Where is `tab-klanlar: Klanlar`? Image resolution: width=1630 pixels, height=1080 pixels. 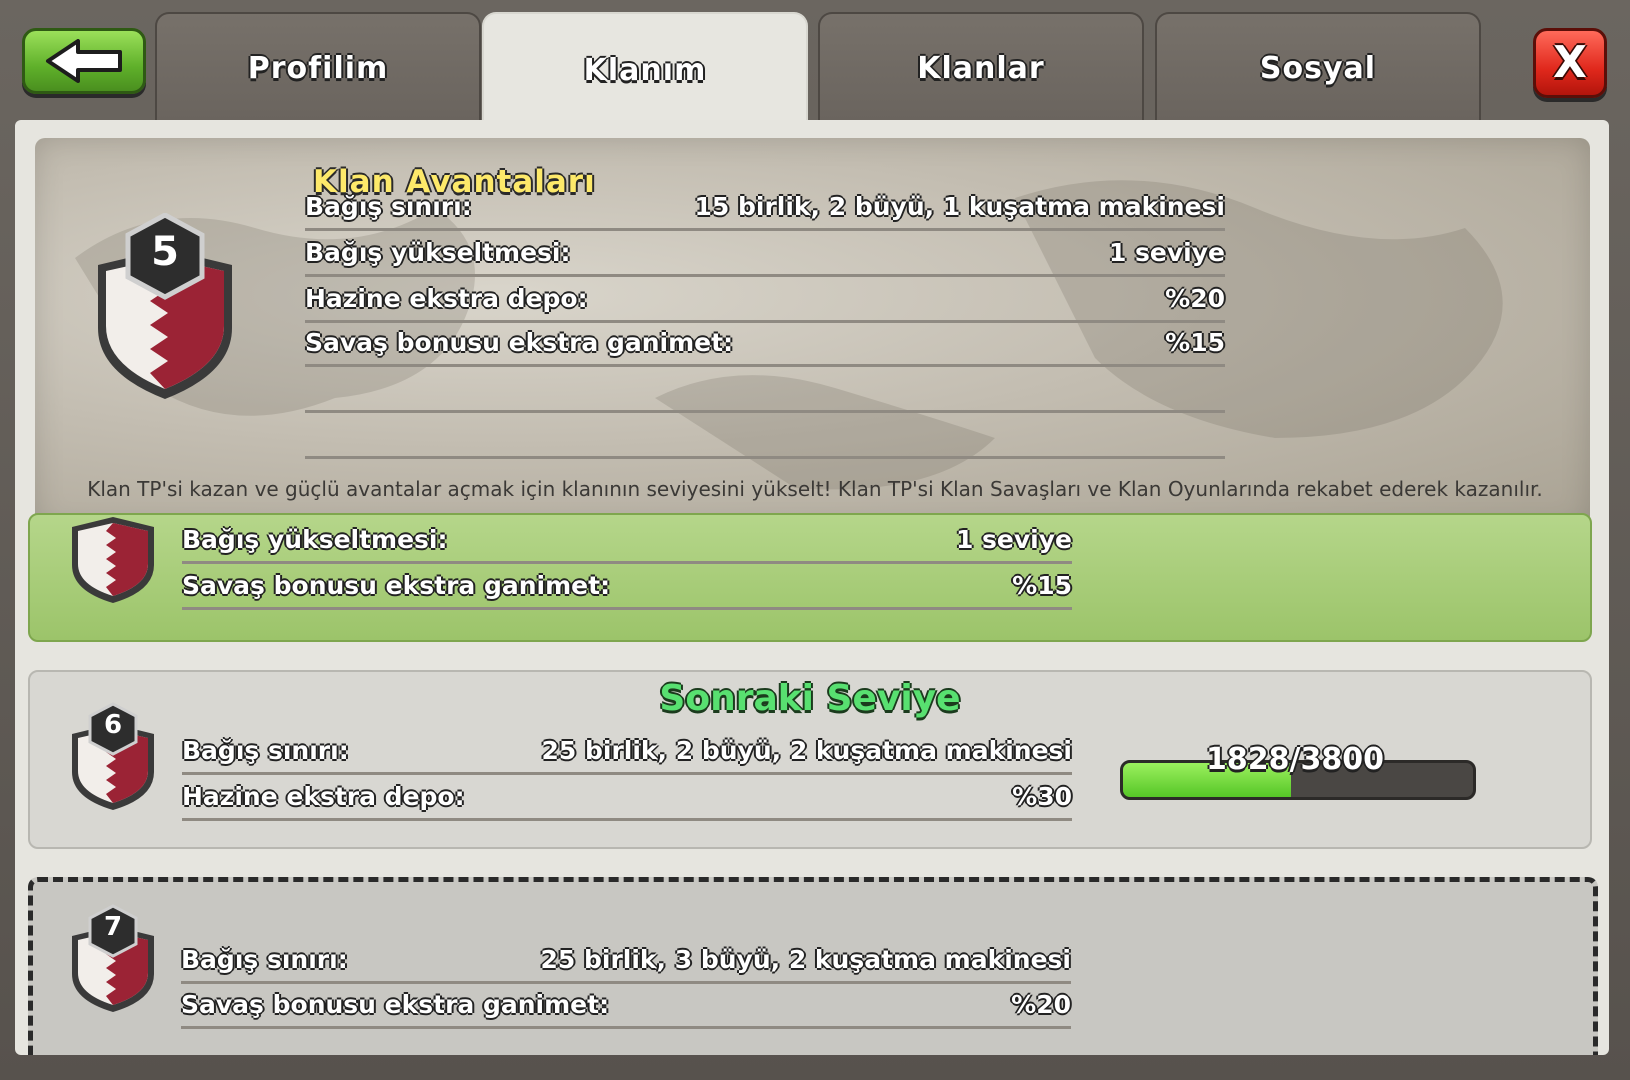 tab-klanlar: Klanlar is located at coordinates (981, 67).